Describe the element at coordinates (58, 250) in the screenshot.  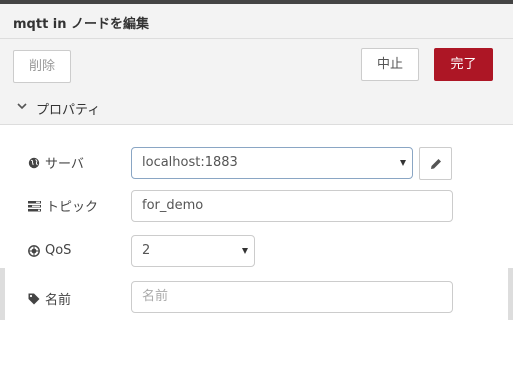
I see `qos-label-text: QoS` at that location.